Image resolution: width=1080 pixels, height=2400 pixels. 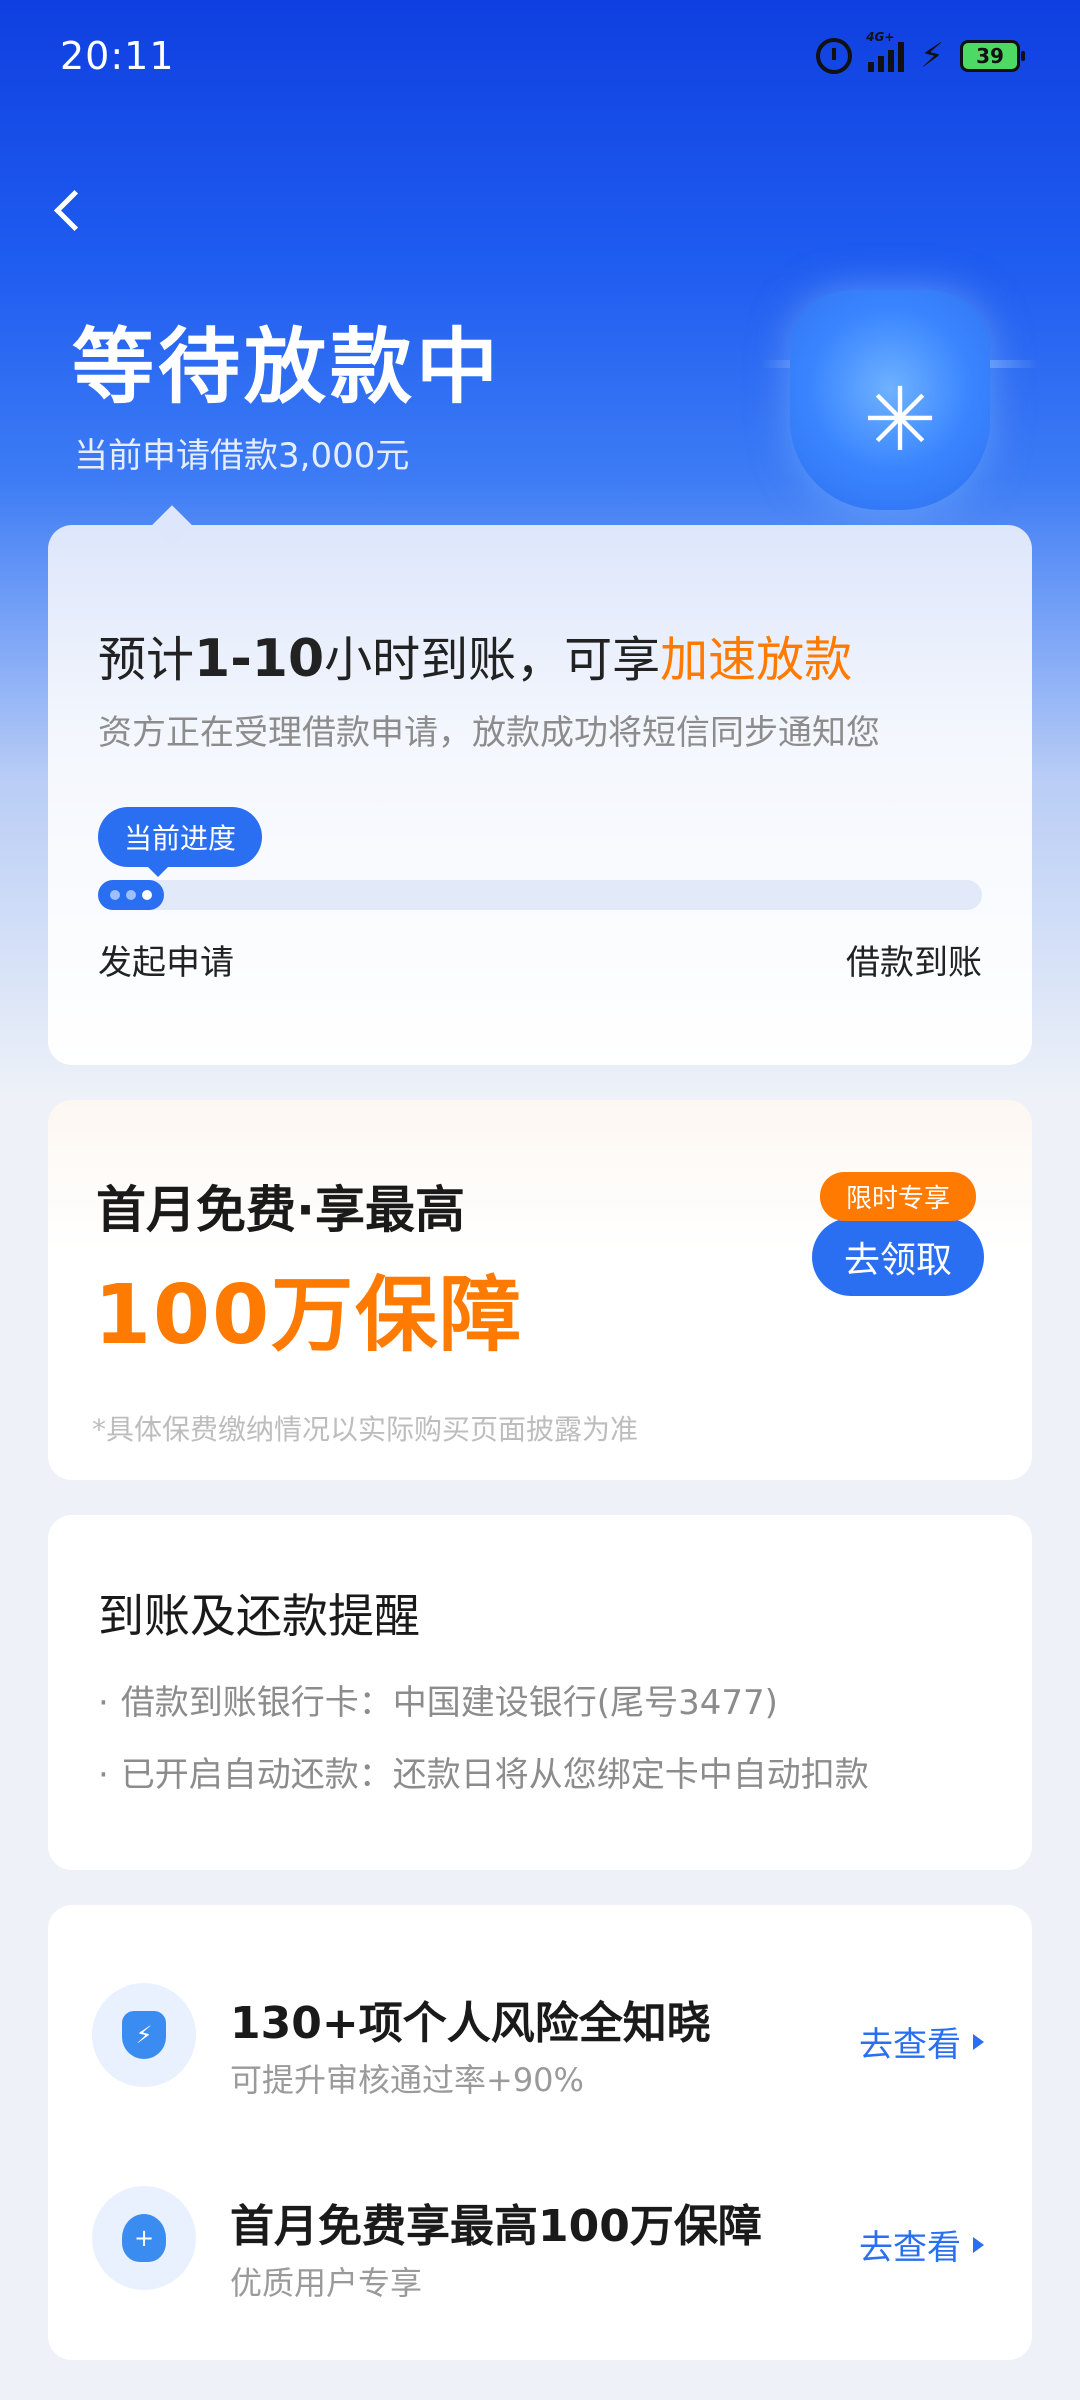 What do you see at coordinates (496, 2226) in the screenshot?
I see `service-title: 首月免费享最高100万保障` at bounding box center [496, 2226].